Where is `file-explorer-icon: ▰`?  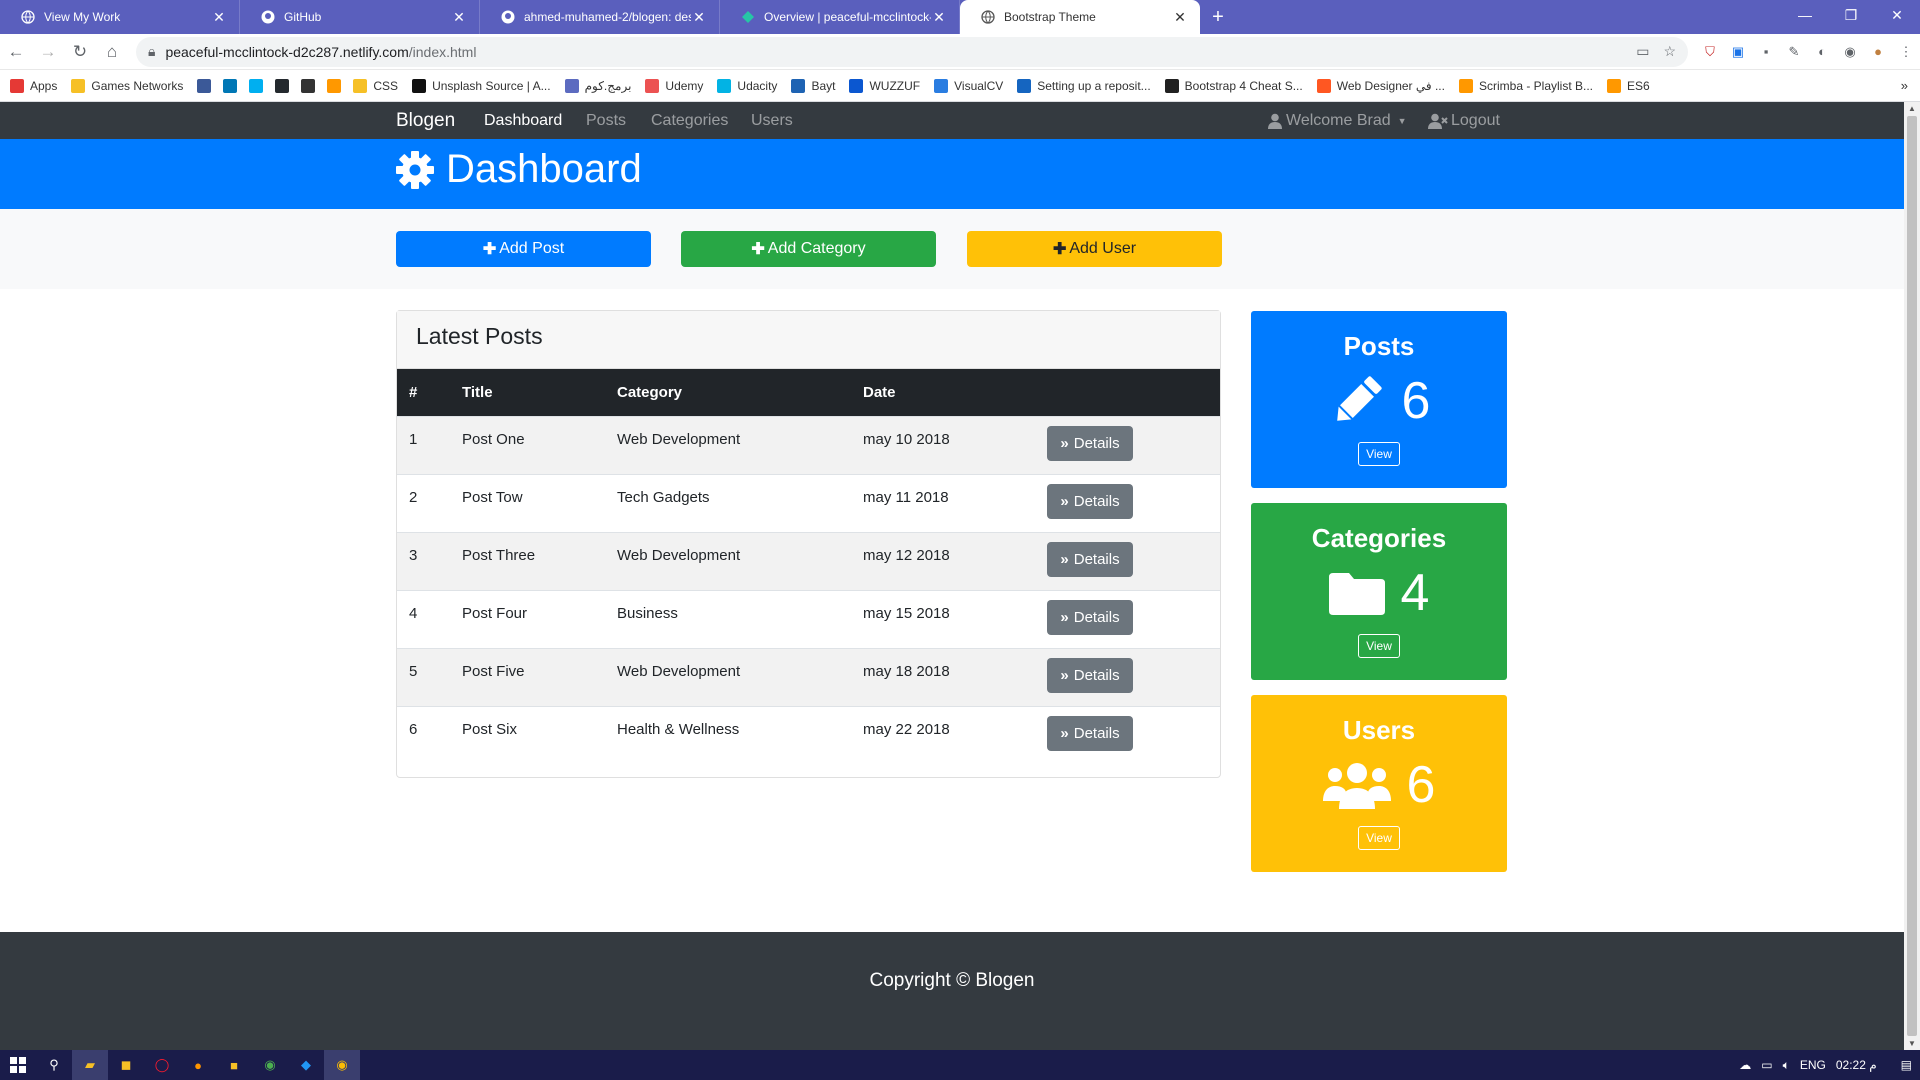
file-explorer-icon: ▰ is located at coordinates (90, 1065).